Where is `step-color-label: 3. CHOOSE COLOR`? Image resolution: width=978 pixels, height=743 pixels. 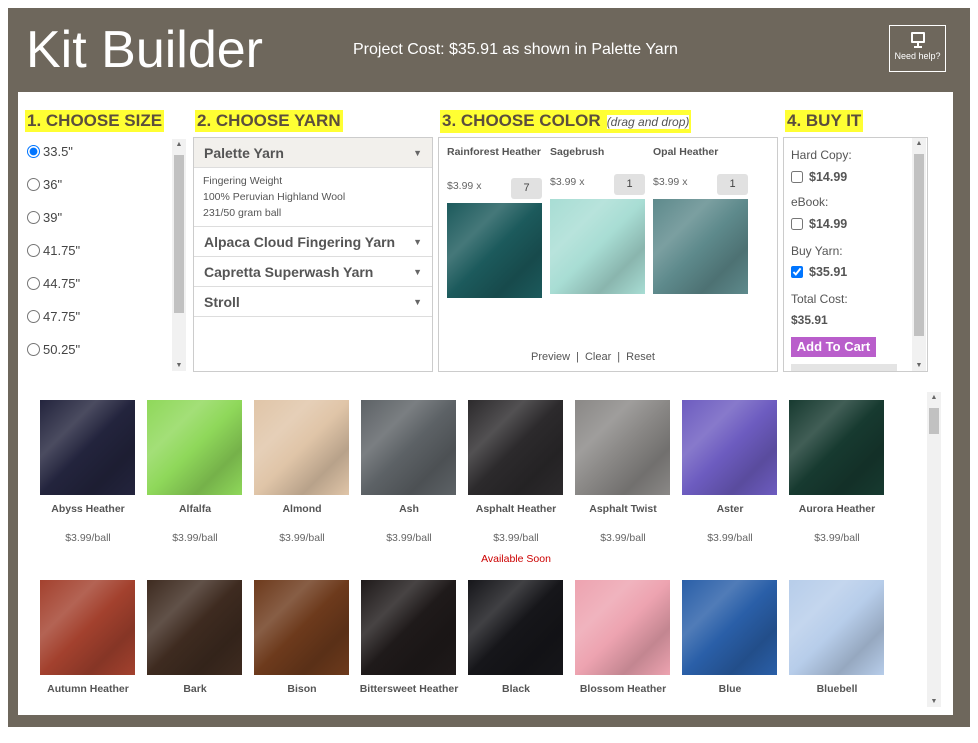 step-color-label: 3. CHOOSE COLOR is located at coordinates (521, 120).